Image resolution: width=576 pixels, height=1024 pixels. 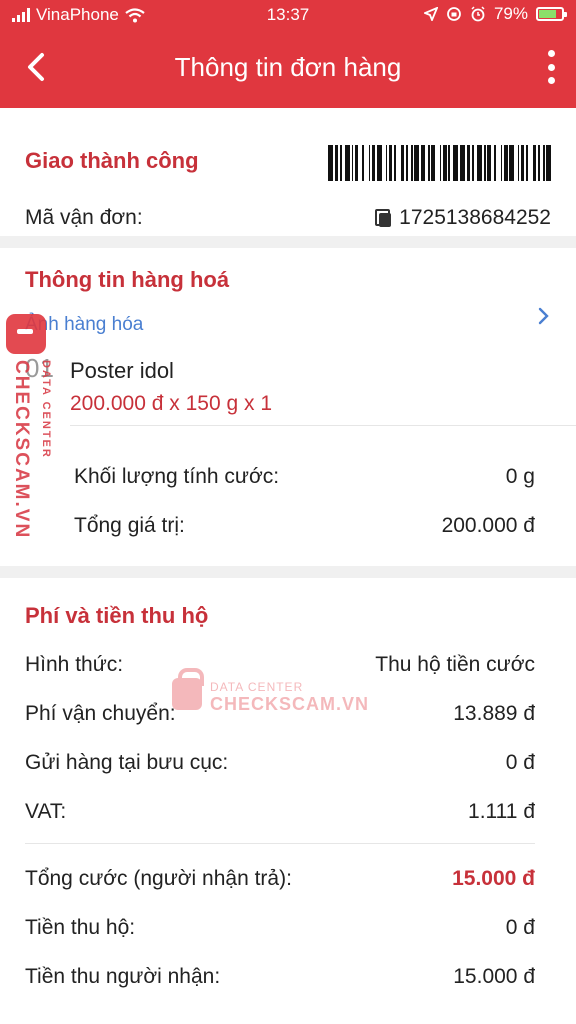 What do you see at coordinates (551, 67) in the screenshot?
I see `more-options-icon` at bounding box center [551, 67].